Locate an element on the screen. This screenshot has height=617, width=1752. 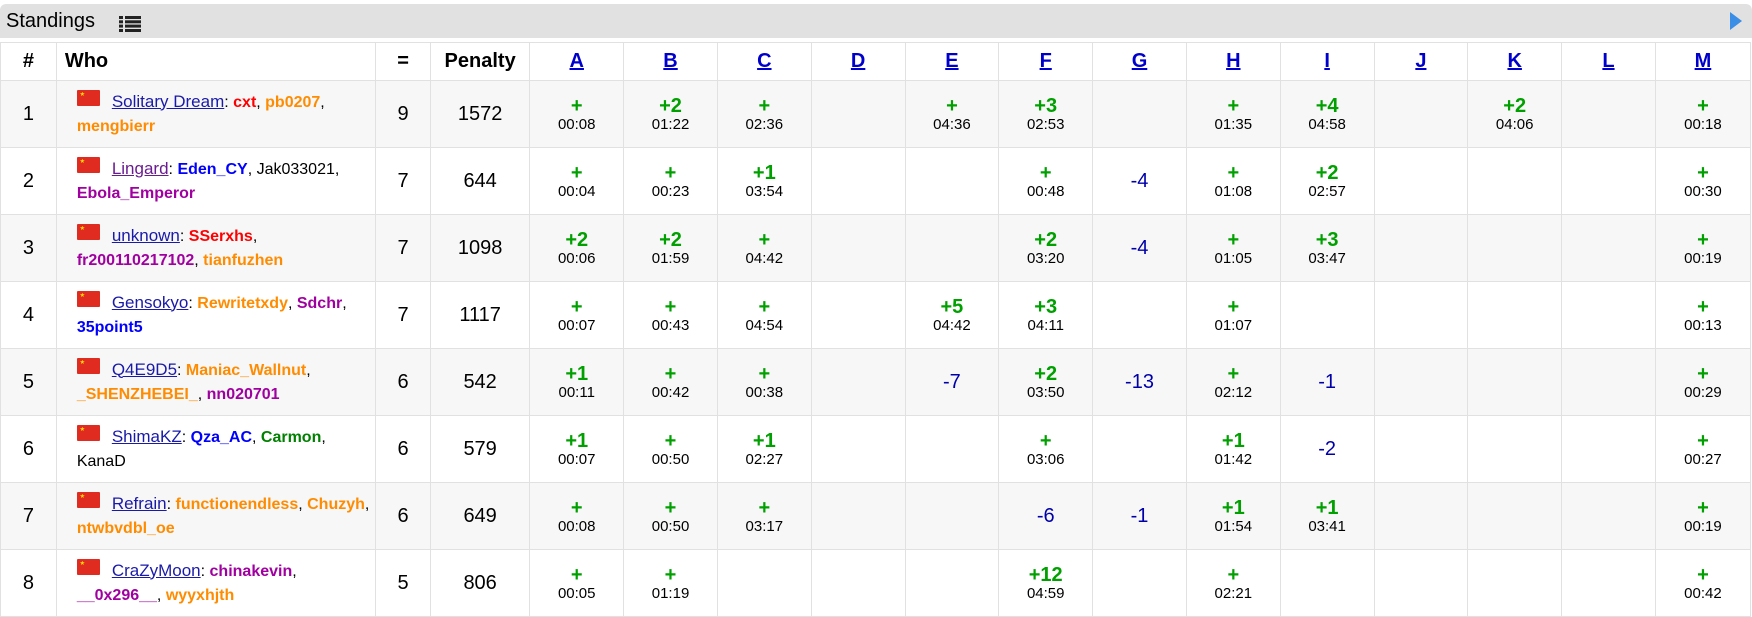
table-header-row: # Who = Penalty A B C D E F G H I J K L M is located at coordinates (876, 61).